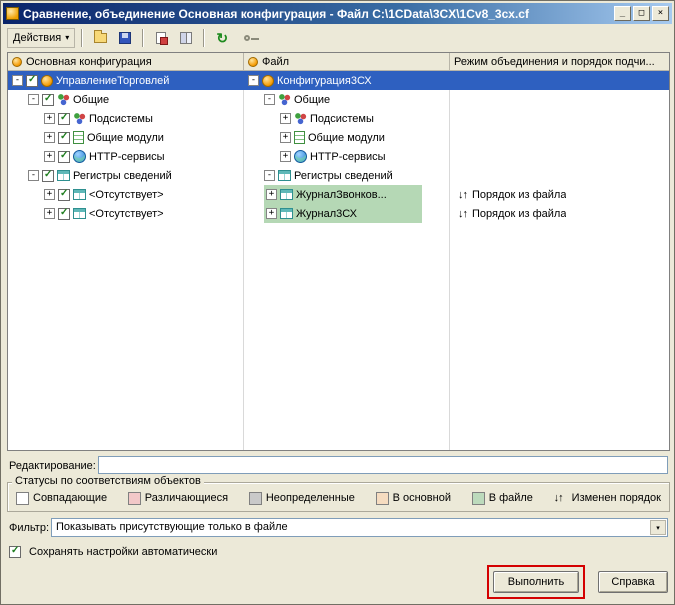  What do you see at coordinates (125, 38) in the screenshot?
I see `save-button` at bounding box center [125, 38].